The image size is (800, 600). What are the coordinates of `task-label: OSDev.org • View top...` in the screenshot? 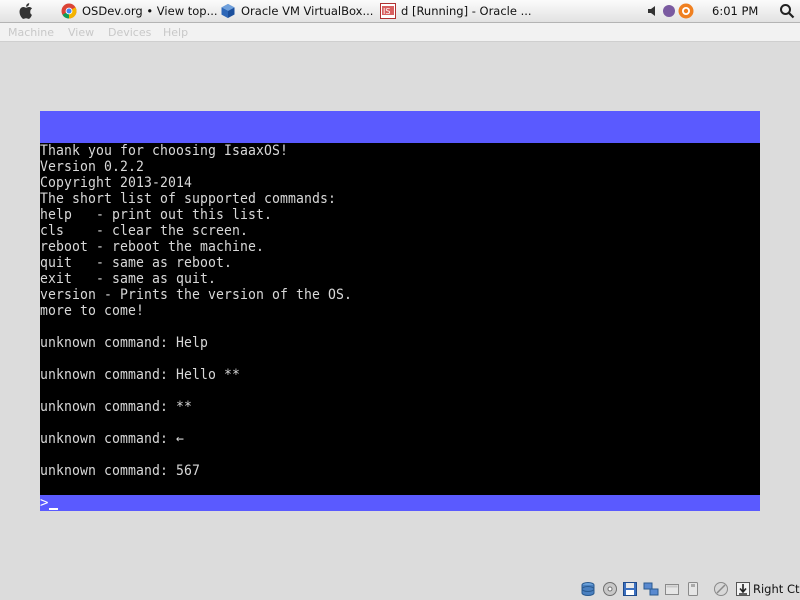 It's located at (150, 11).